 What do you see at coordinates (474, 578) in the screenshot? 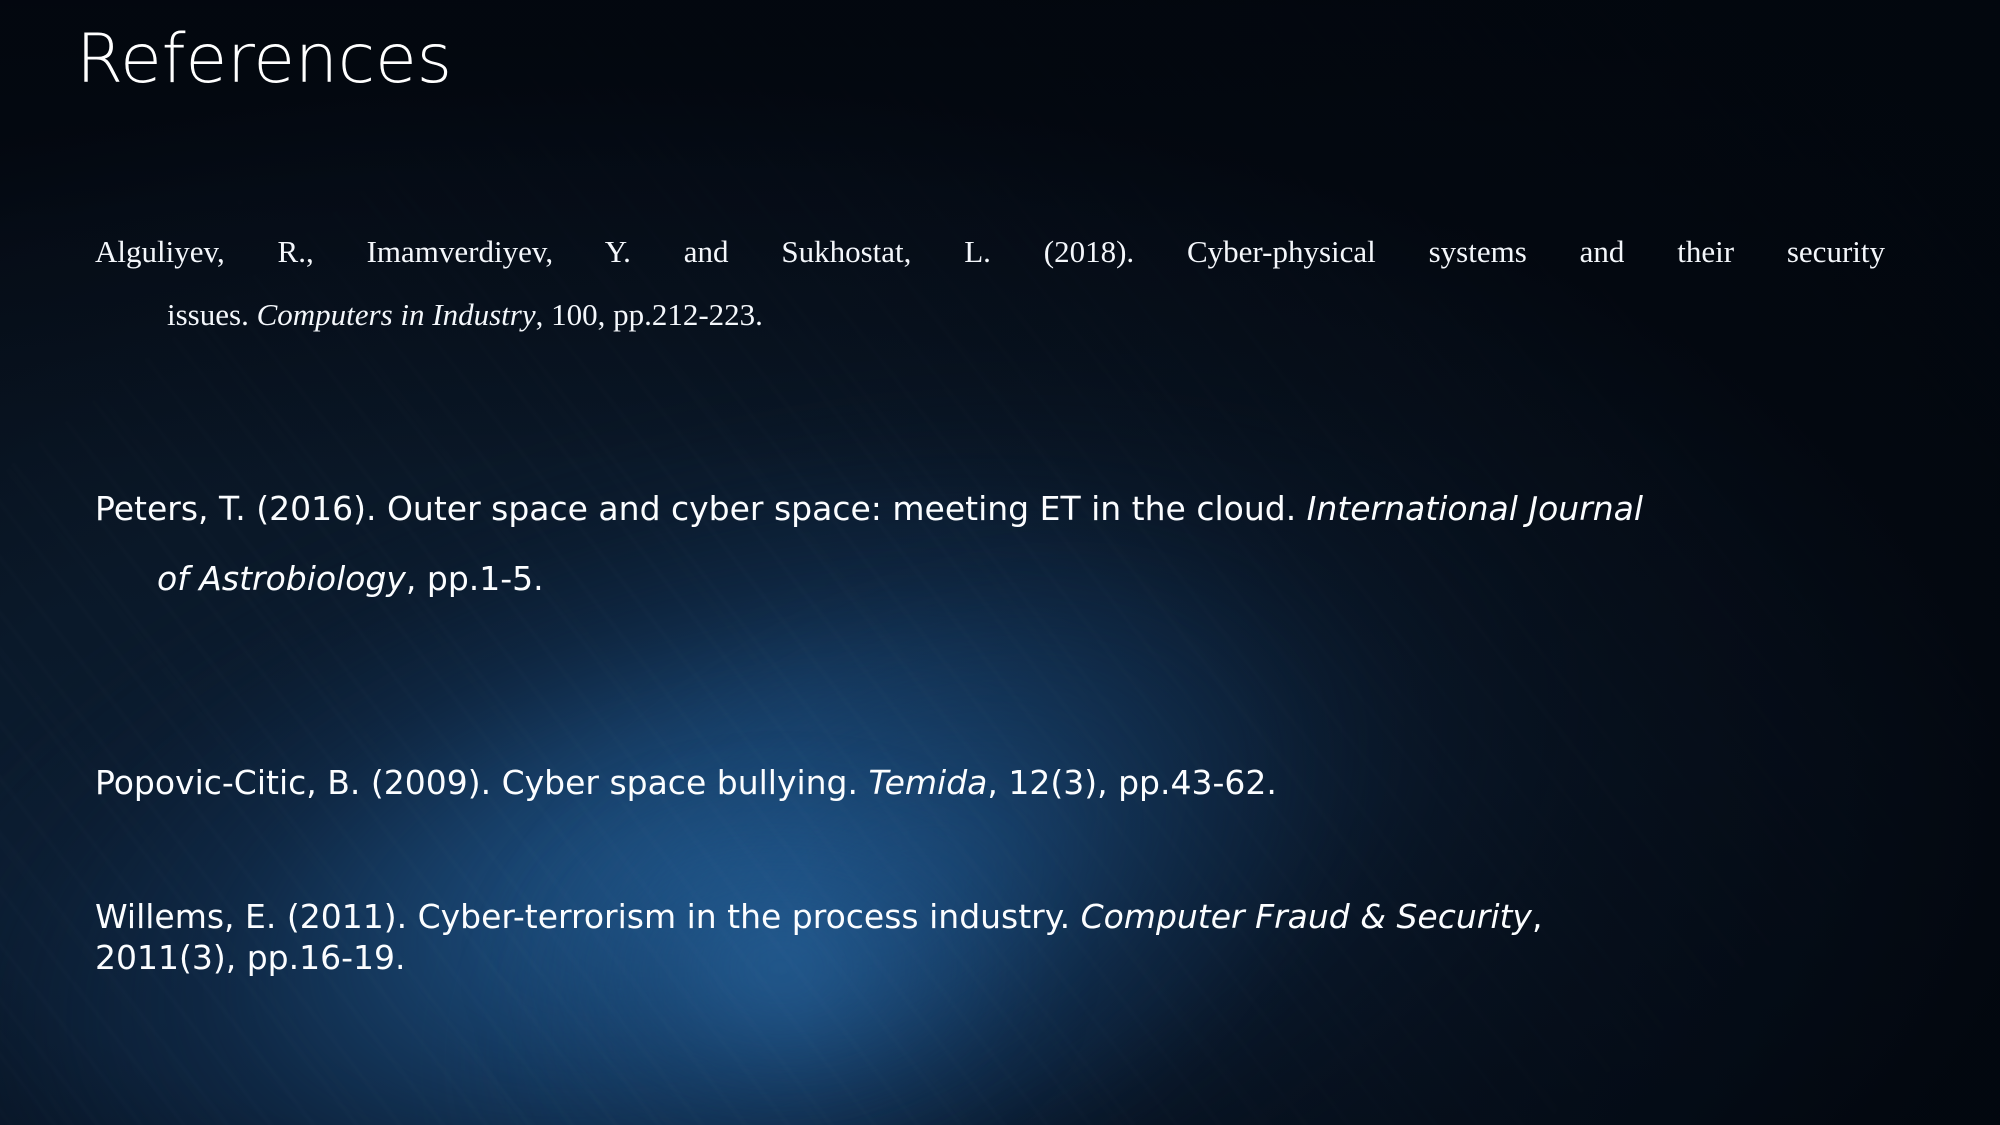
I see `reference-text: , pp.1-5.` at bounding box center [474, 578].